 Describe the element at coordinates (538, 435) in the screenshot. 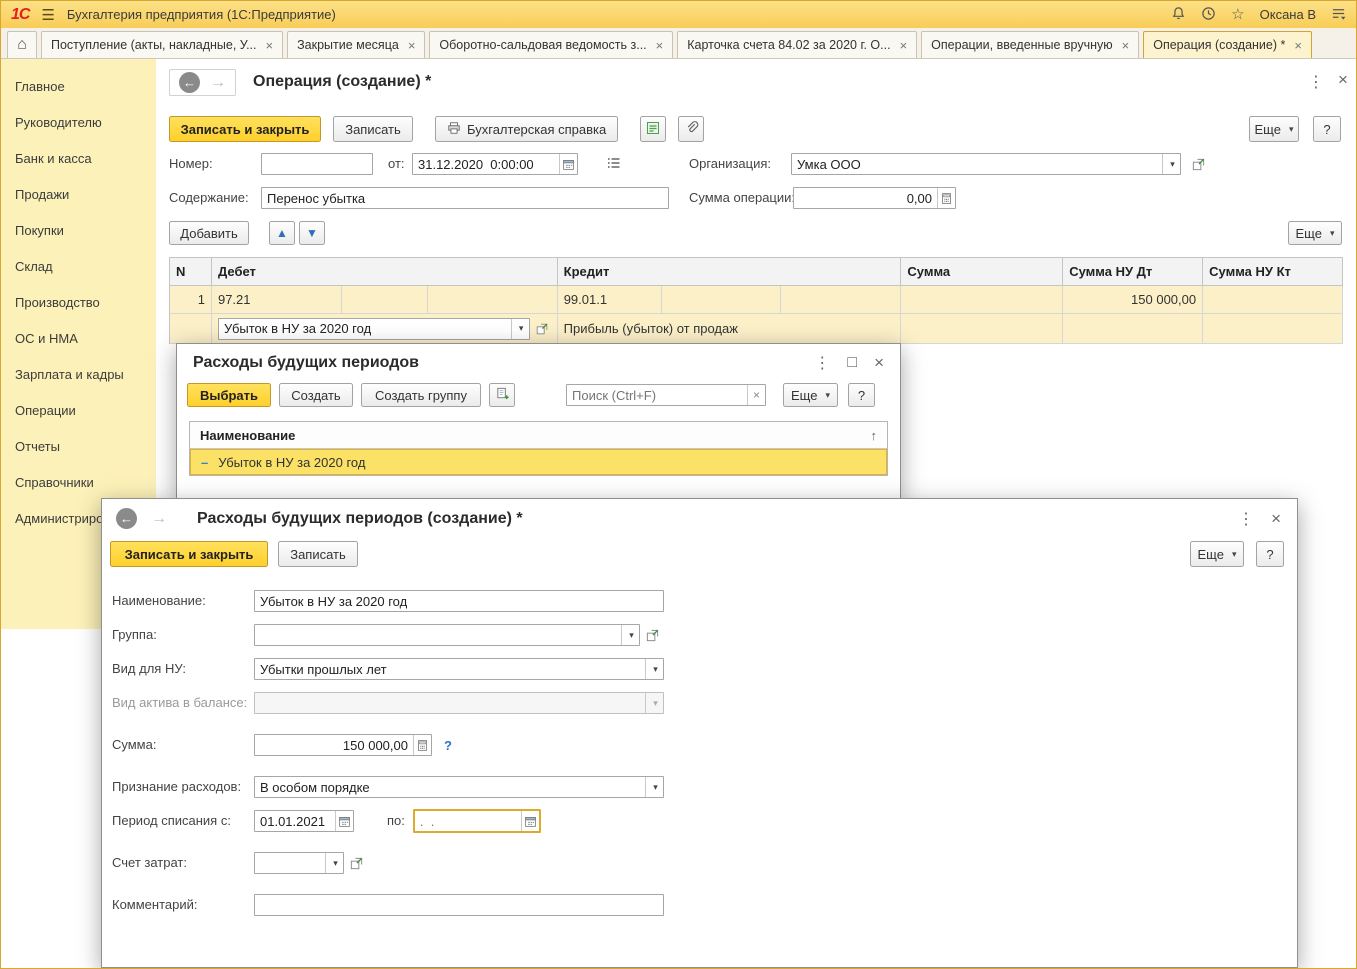

I see `list-header: Наименование ↑` at that location.